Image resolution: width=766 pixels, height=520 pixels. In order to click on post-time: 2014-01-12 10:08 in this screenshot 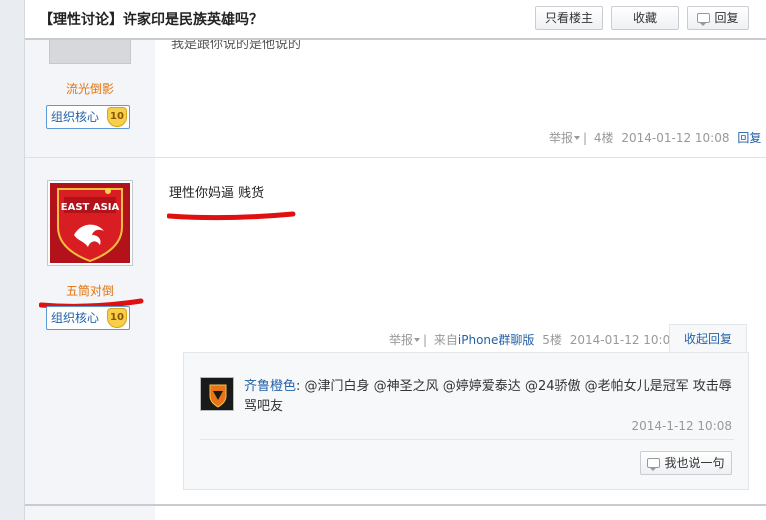, I will do `click(675, 138)`.